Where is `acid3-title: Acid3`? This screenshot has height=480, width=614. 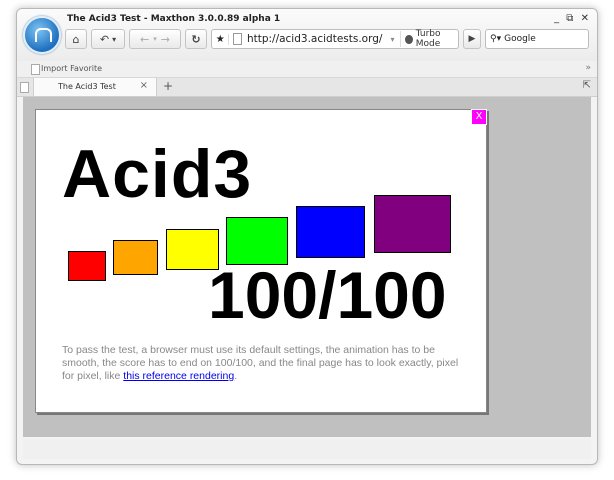 acid3-title: Acid3 is located at coordinates (157, 174).